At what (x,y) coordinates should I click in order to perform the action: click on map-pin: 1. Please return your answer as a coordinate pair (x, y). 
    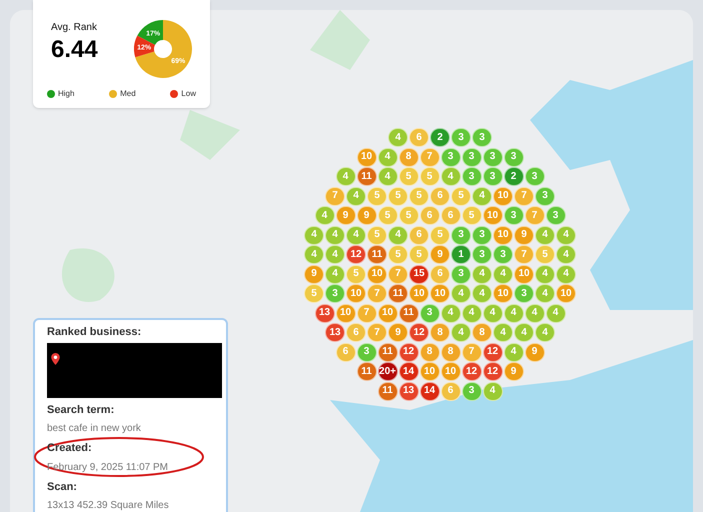
    Looking at the image, I should click on (461, 254).